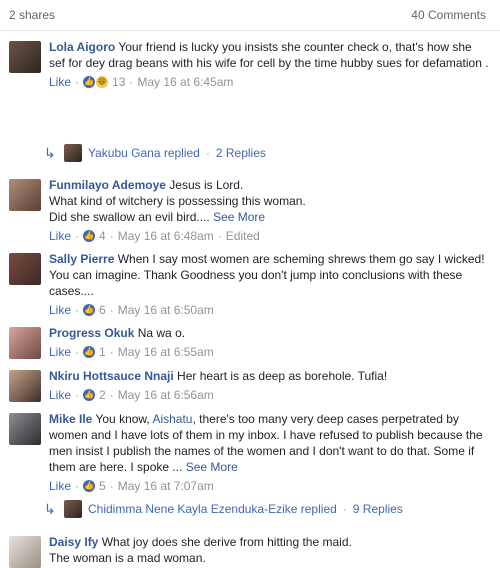  What do you see at coordinates (32, 15) in the screenshot?
I see `shares-count: 2 shares` at bounding box center [32, 15].